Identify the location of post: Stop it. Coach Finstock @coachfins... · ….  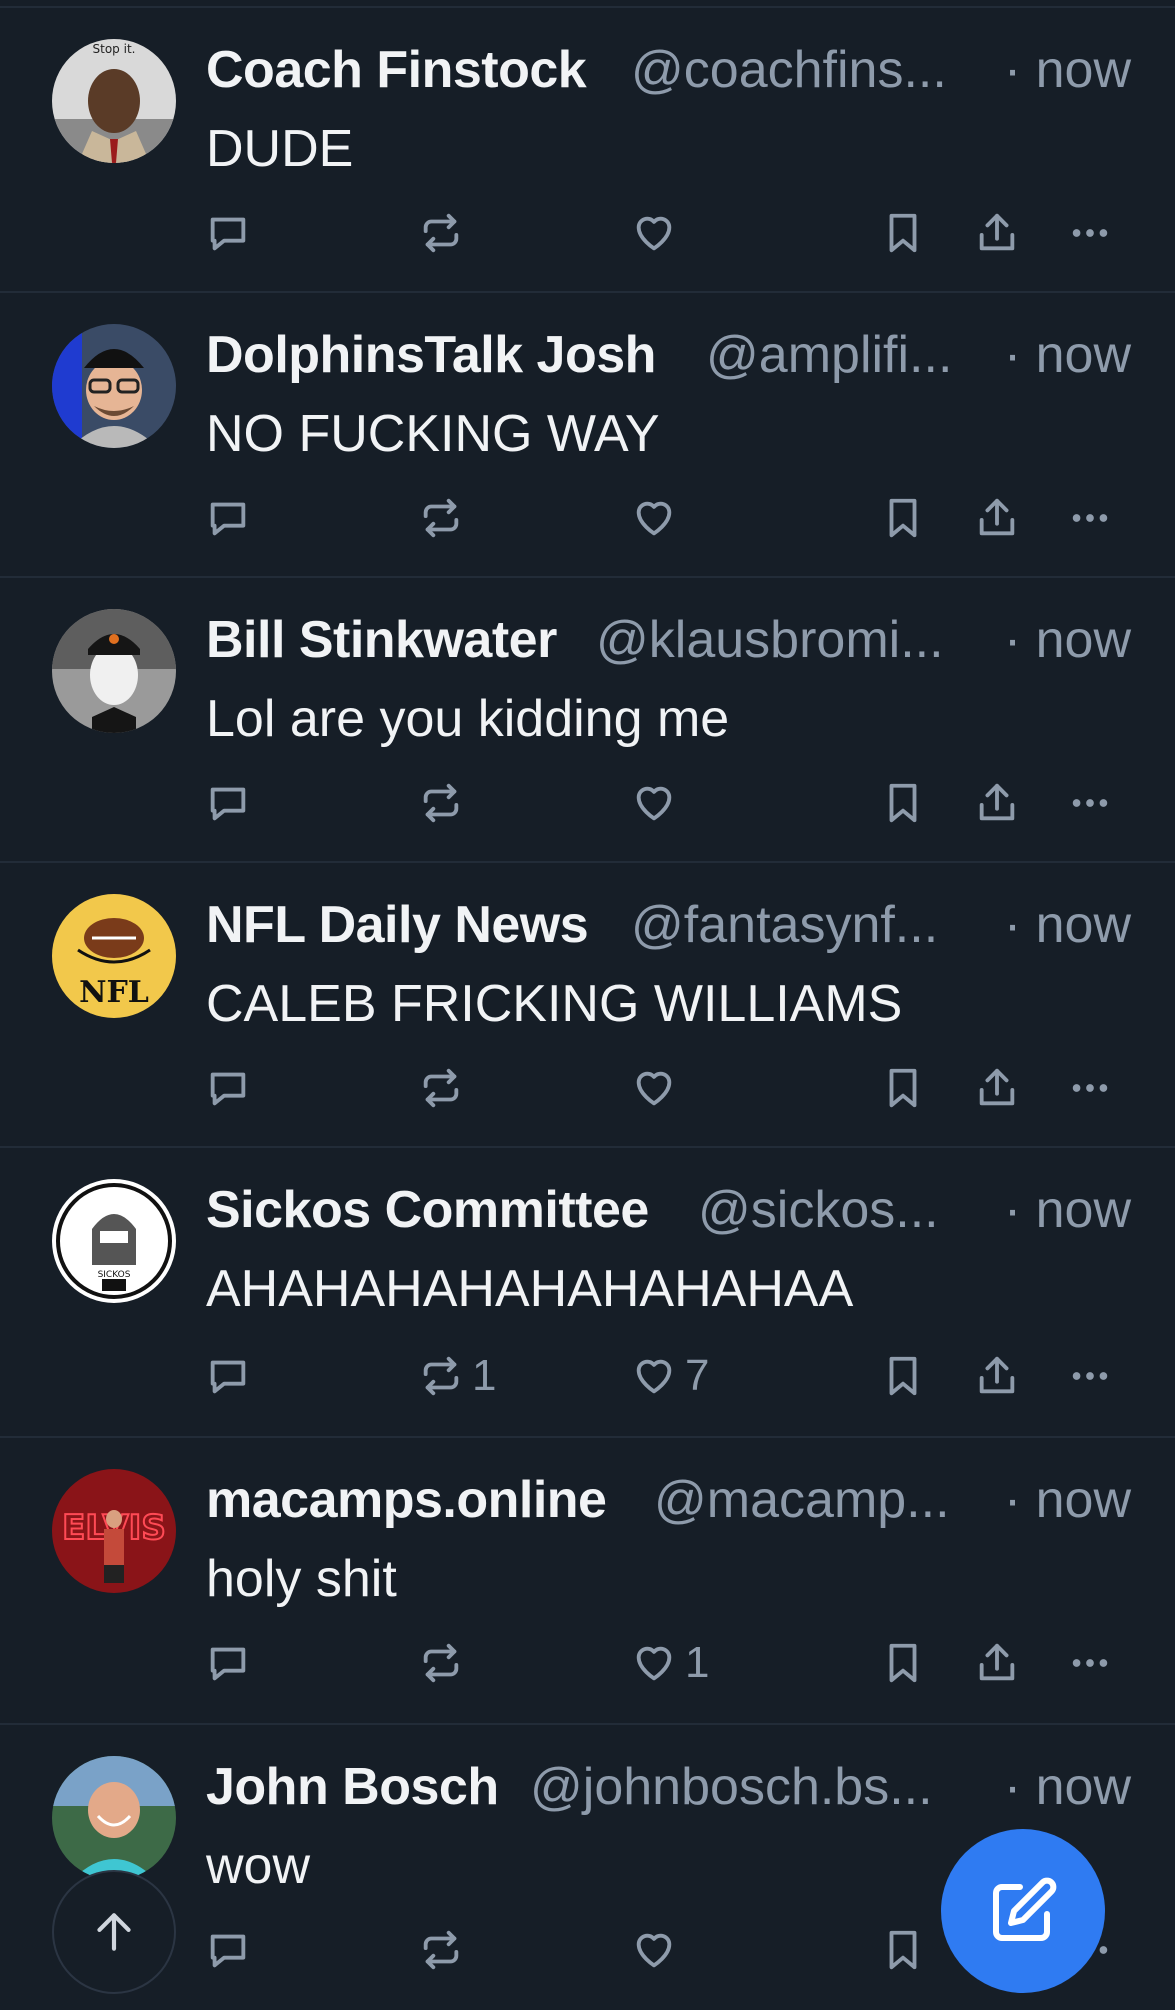
(587, 150).